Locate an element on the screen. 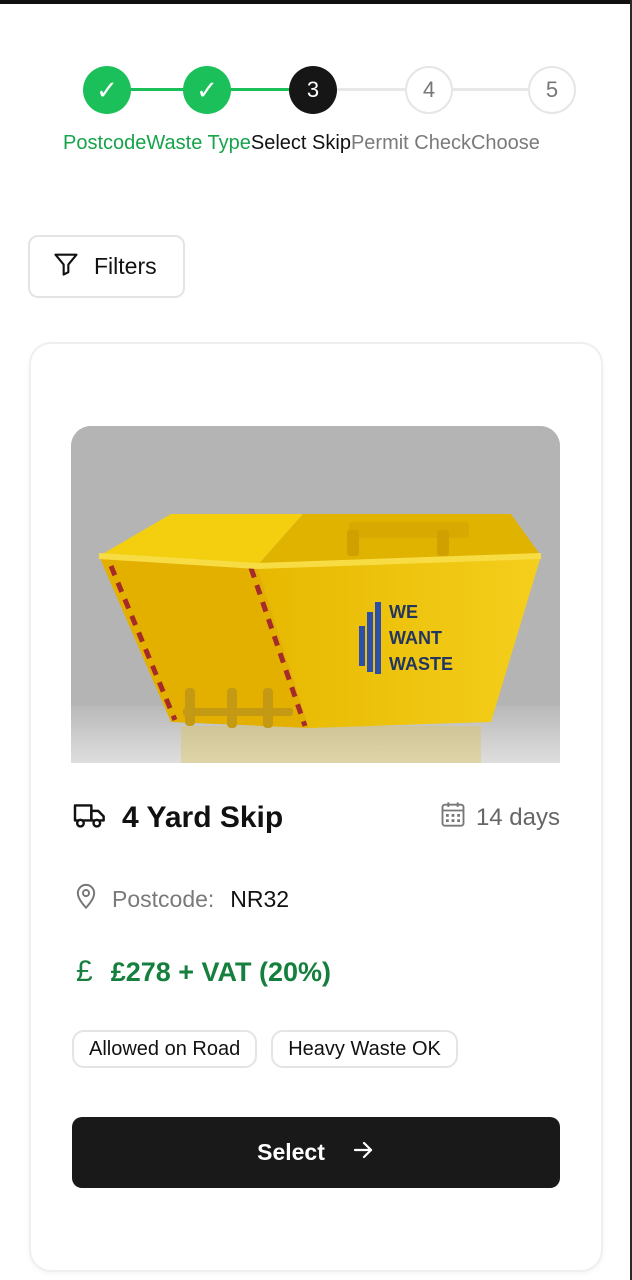 The height and width of the screenshot is (1280, 632). tag-allowed-on-road: Allowed on Road is located at coordinates (165, 1049).